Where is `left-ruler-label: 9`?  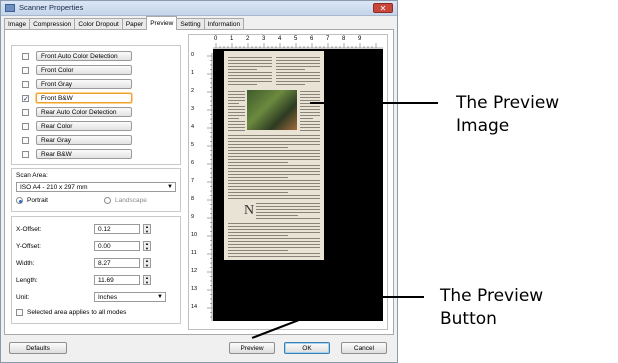
left-ruler-label: 9 is located at coordinates (193, 217).